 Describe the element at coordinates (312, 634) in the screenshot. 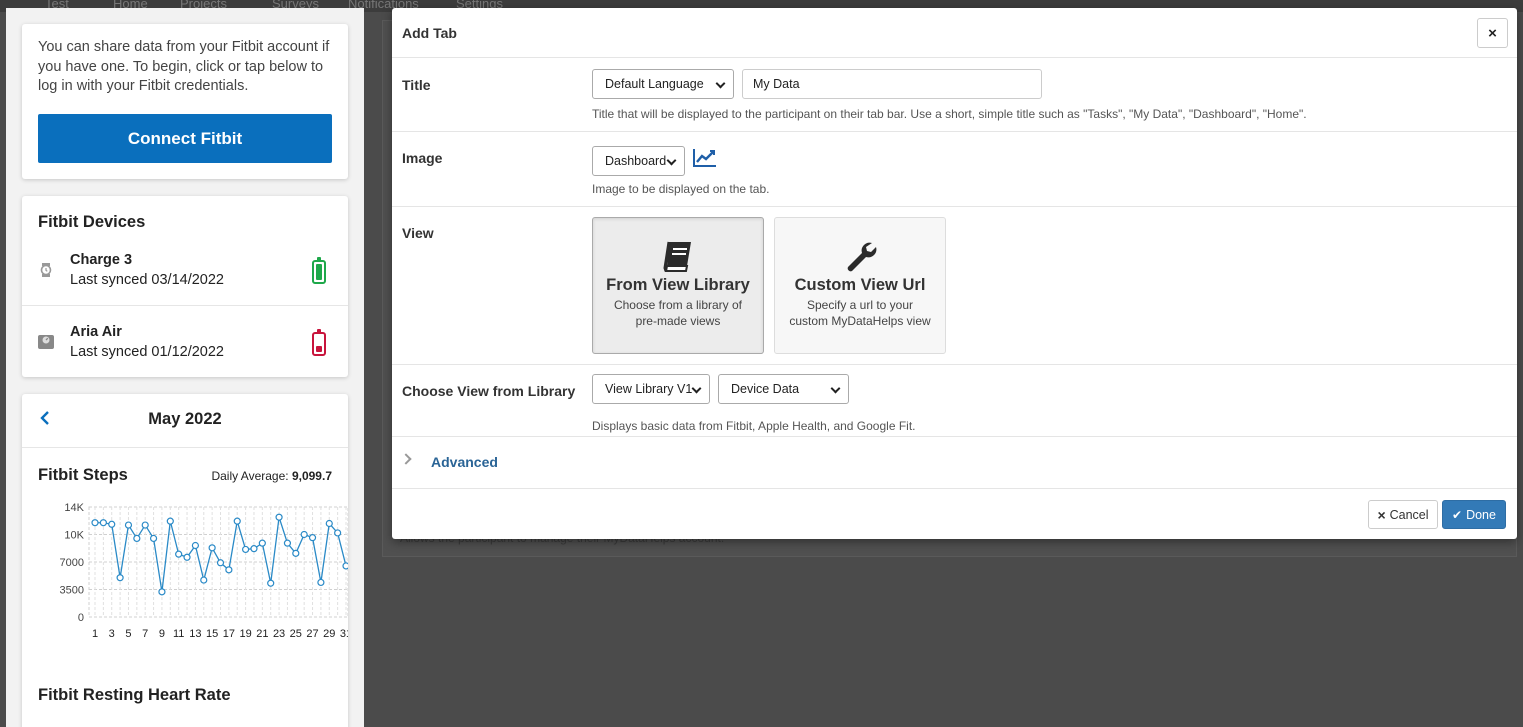

I see `chart-x-tick-label: 27` at that location.